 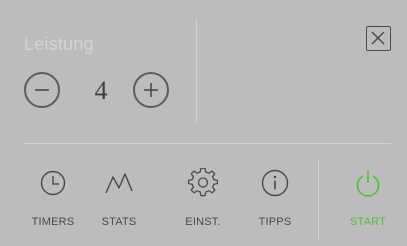 What do you see at coordinates (119, 222) in the screenshot?
I see `nav-stats-label: STATS` at bounding box center [119, 222].